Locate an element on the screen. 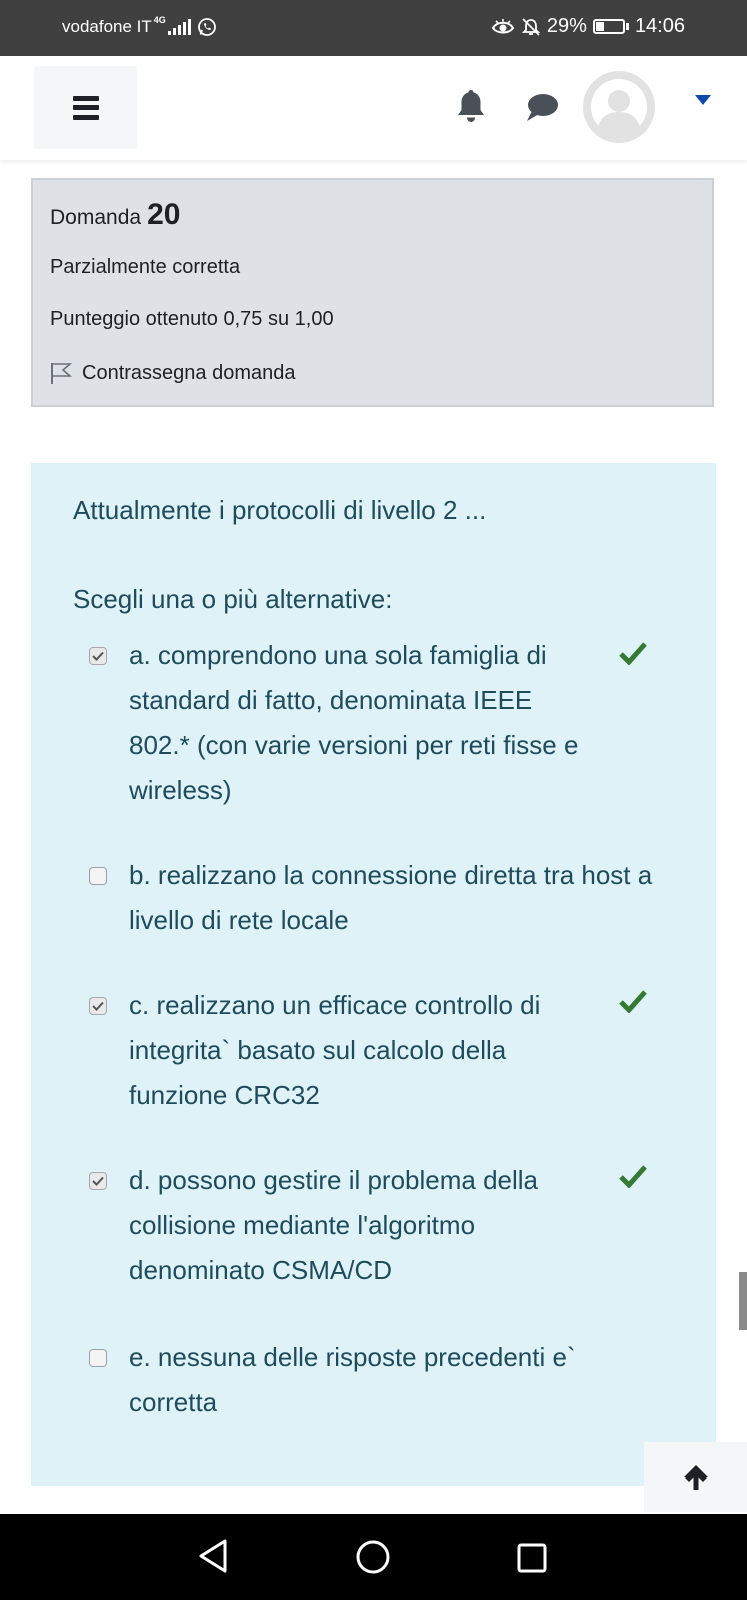  answer-prompt: Scegli una o più alternative: is located at coordinates (233, 599).